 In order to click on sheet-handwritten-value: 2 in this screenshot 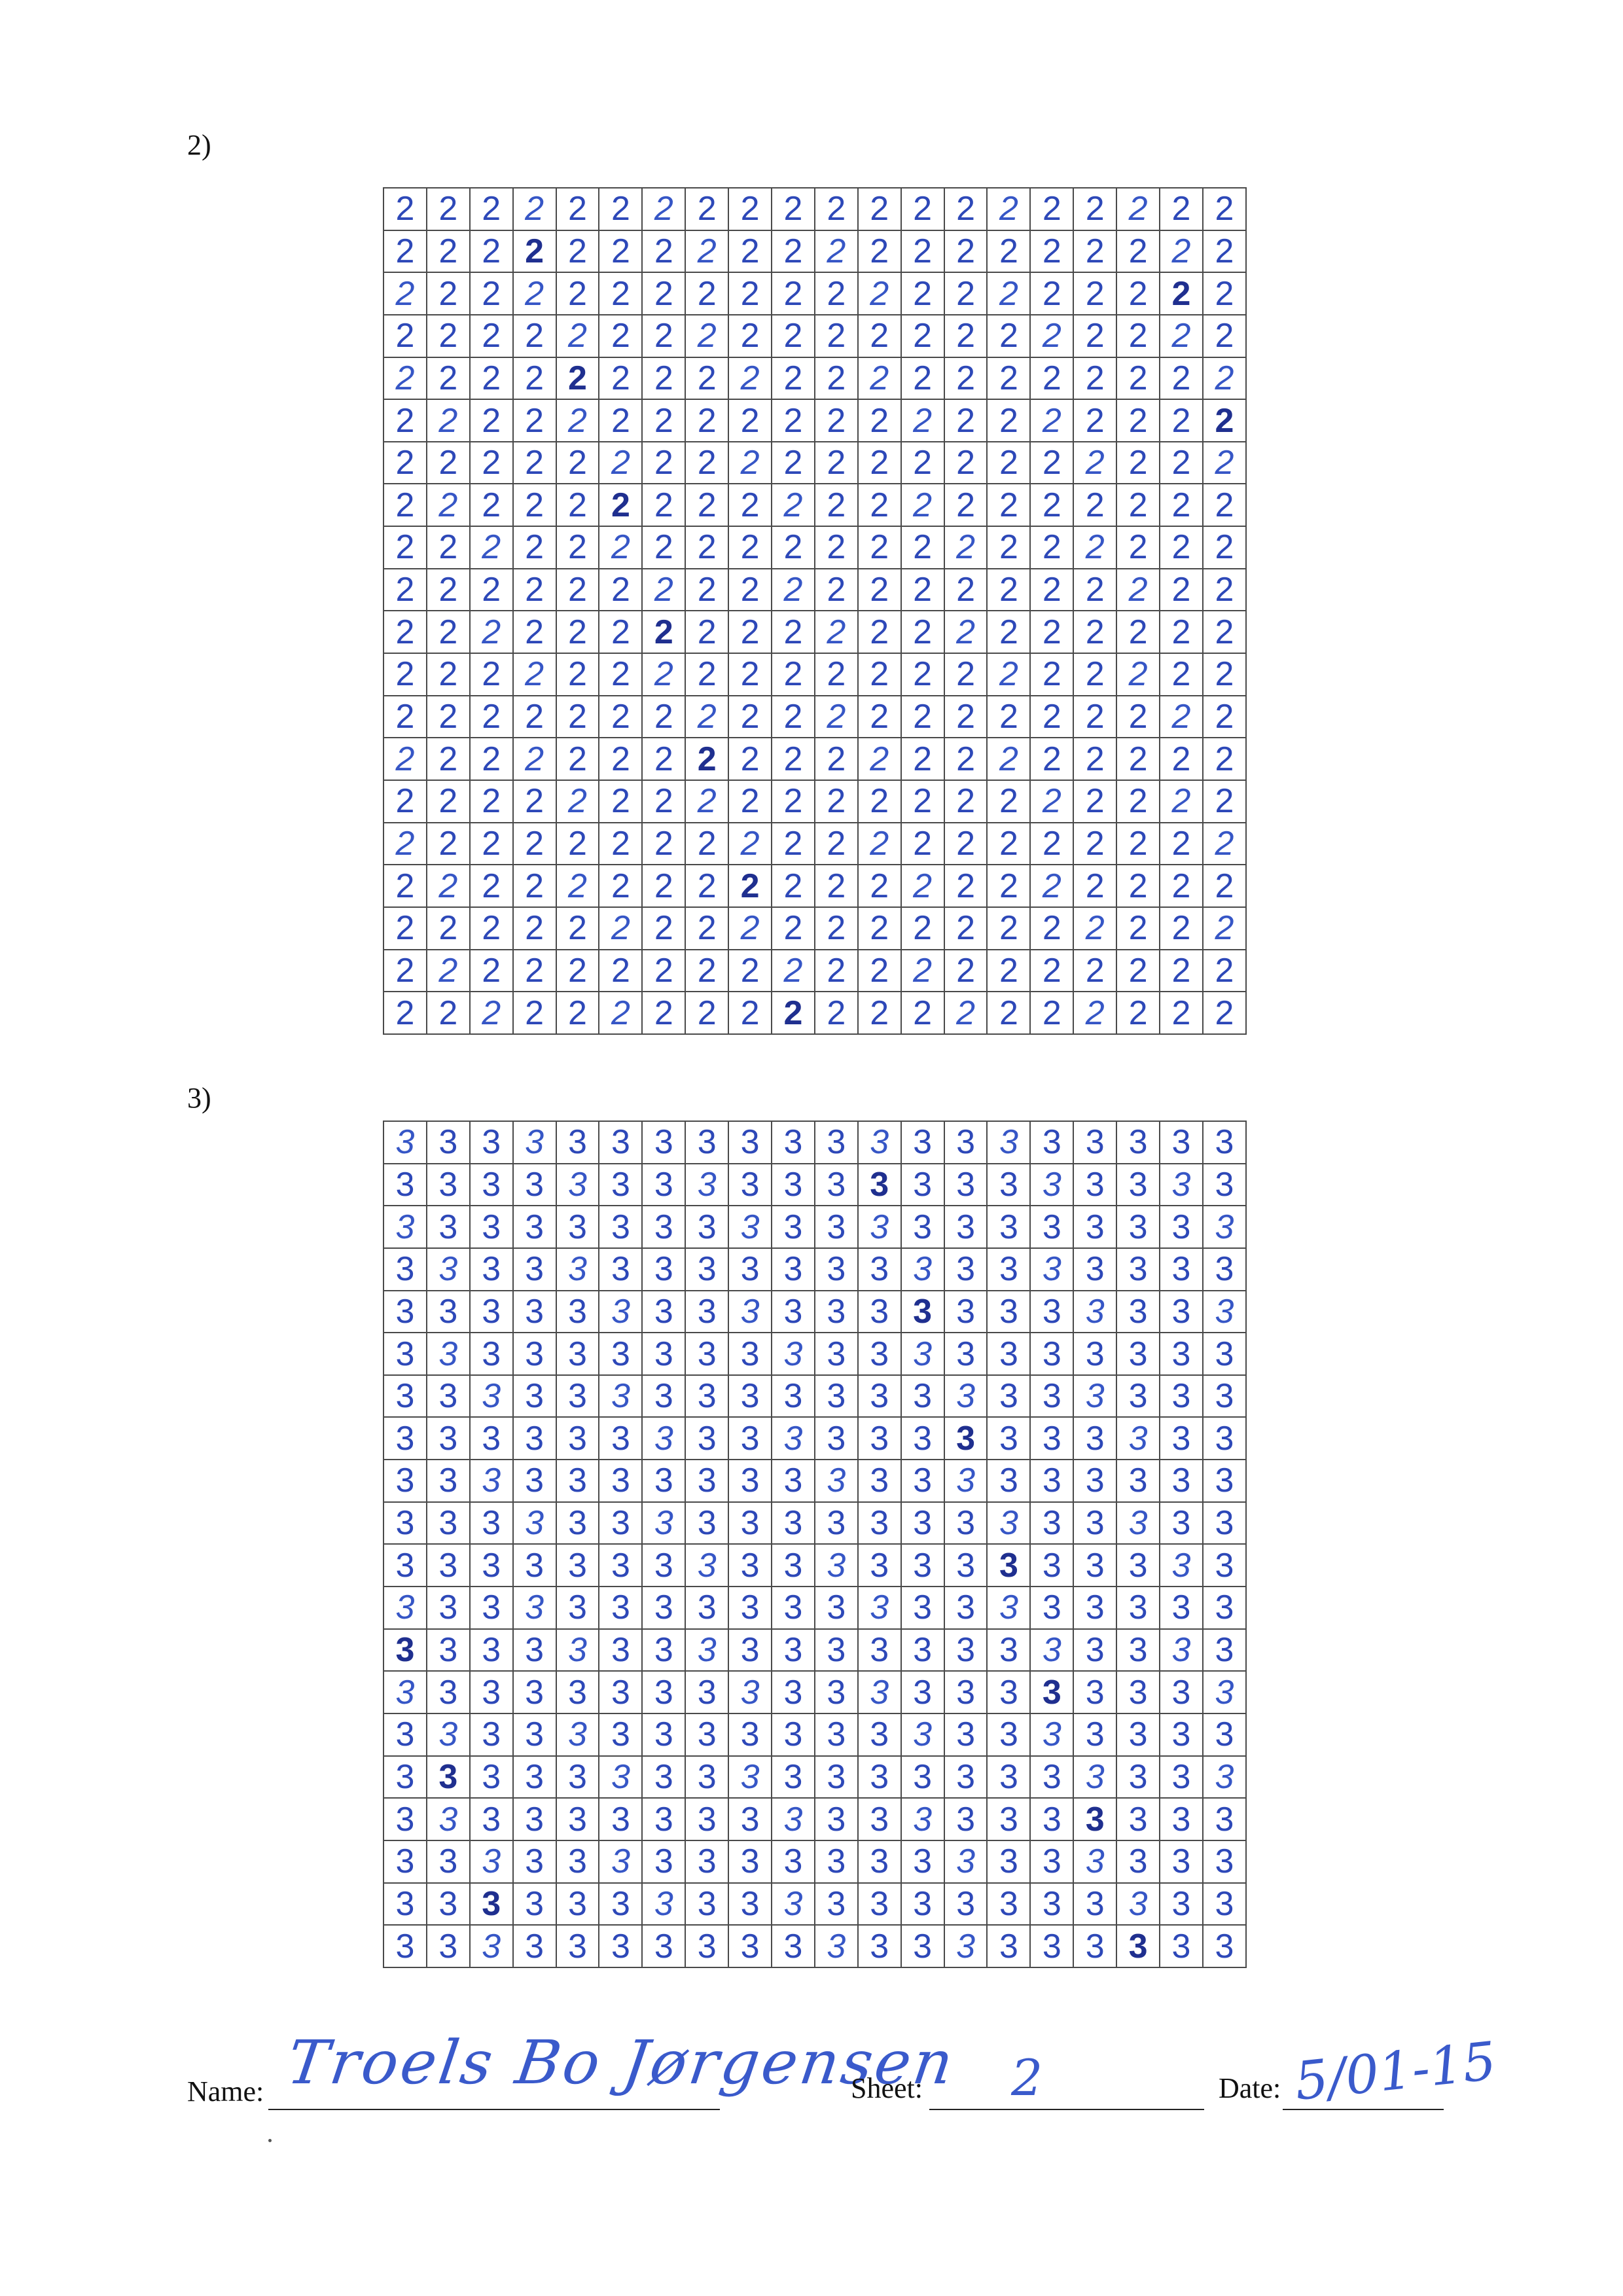, I will do `click(1027, 2078)`.